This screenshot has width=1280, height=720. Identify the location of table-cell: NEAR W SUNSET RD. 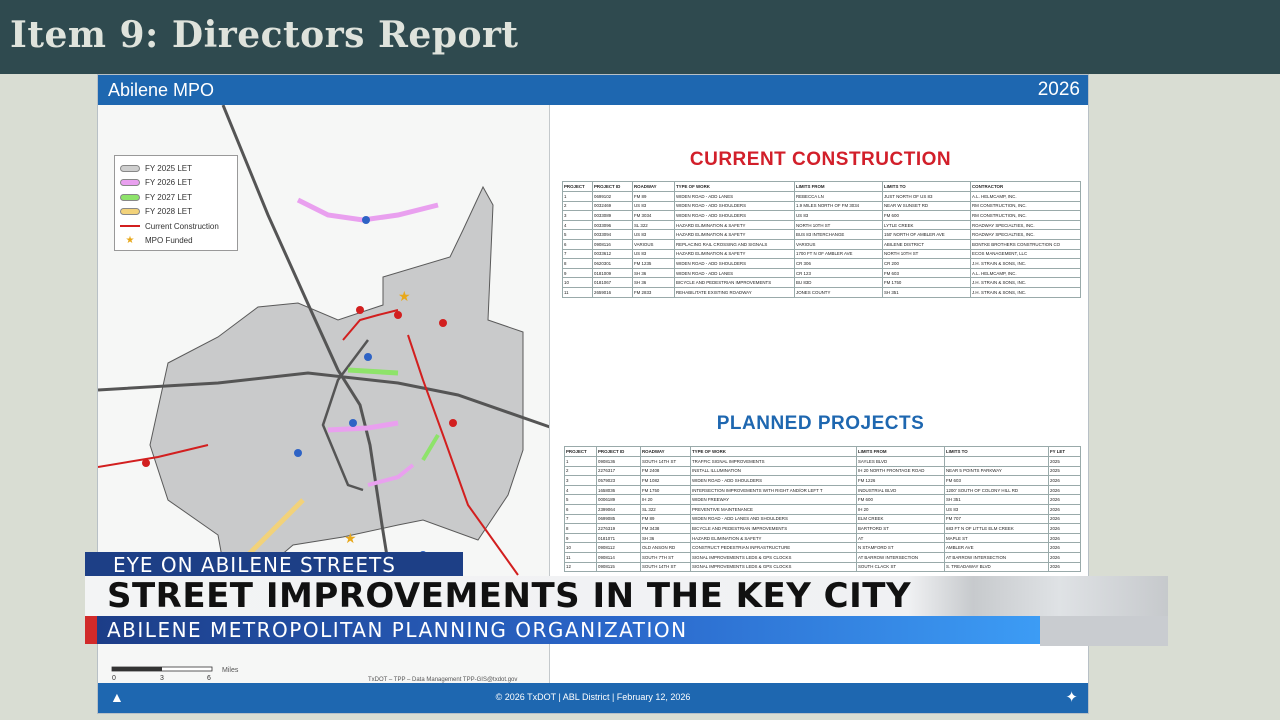
(926, 206).